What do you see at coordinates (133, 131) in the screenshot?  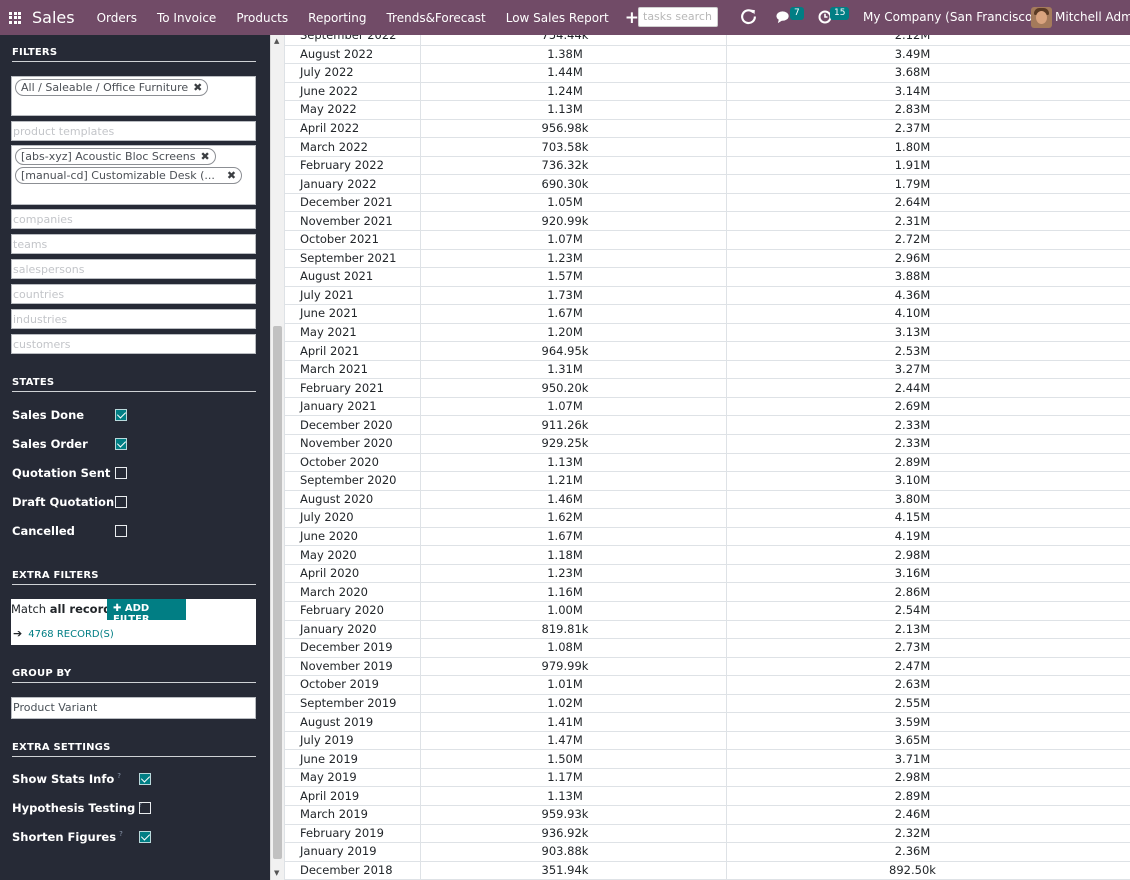 I see `product-templates-input: product templates` at bounding box center [133, 131].